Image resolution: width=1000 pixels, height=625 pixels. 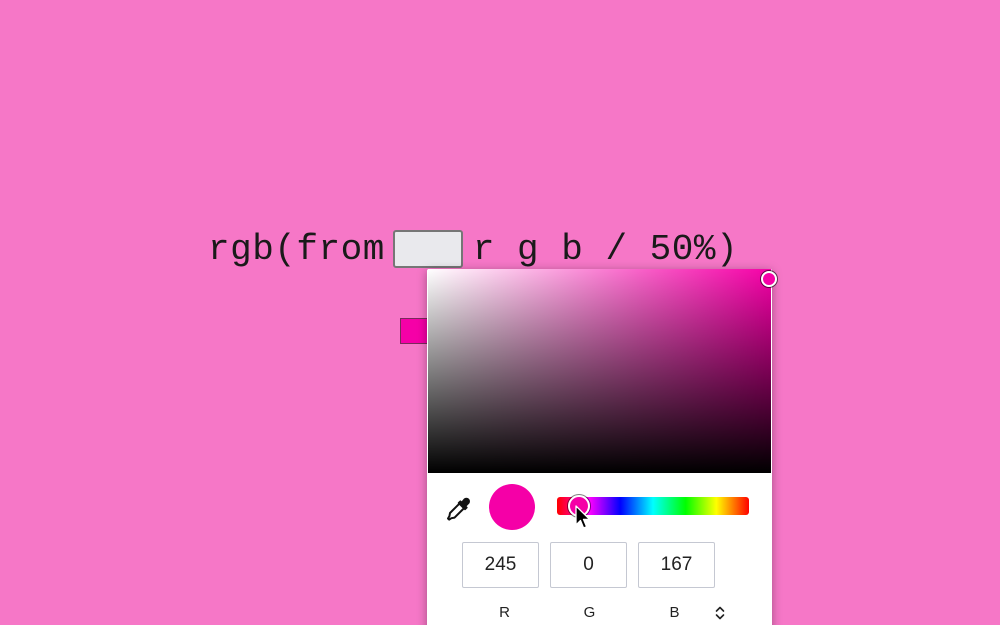 I want to click on blue-channel-input: 167, so click(x=676, y=565).